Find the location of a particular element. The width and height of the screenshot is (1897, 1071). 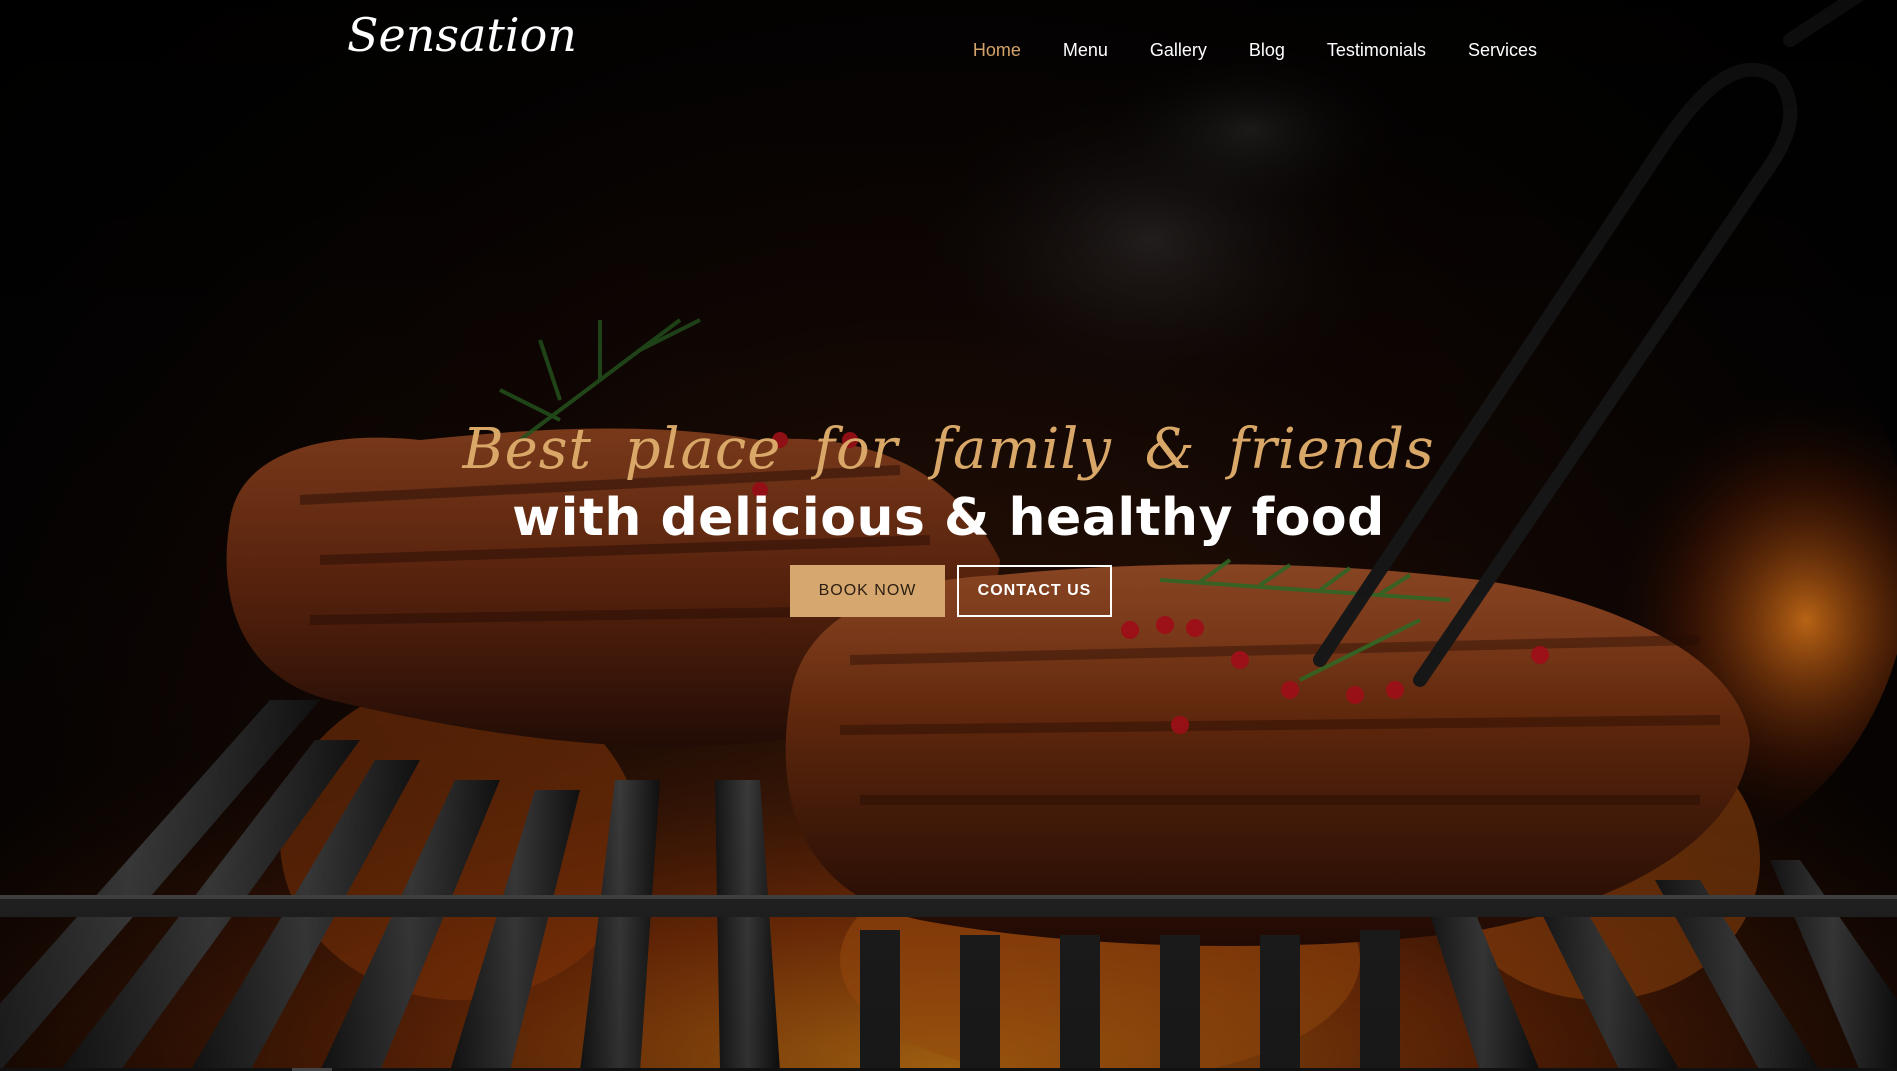

hero-headline: with delicious & healthy food is located at coordinates (948, 518).